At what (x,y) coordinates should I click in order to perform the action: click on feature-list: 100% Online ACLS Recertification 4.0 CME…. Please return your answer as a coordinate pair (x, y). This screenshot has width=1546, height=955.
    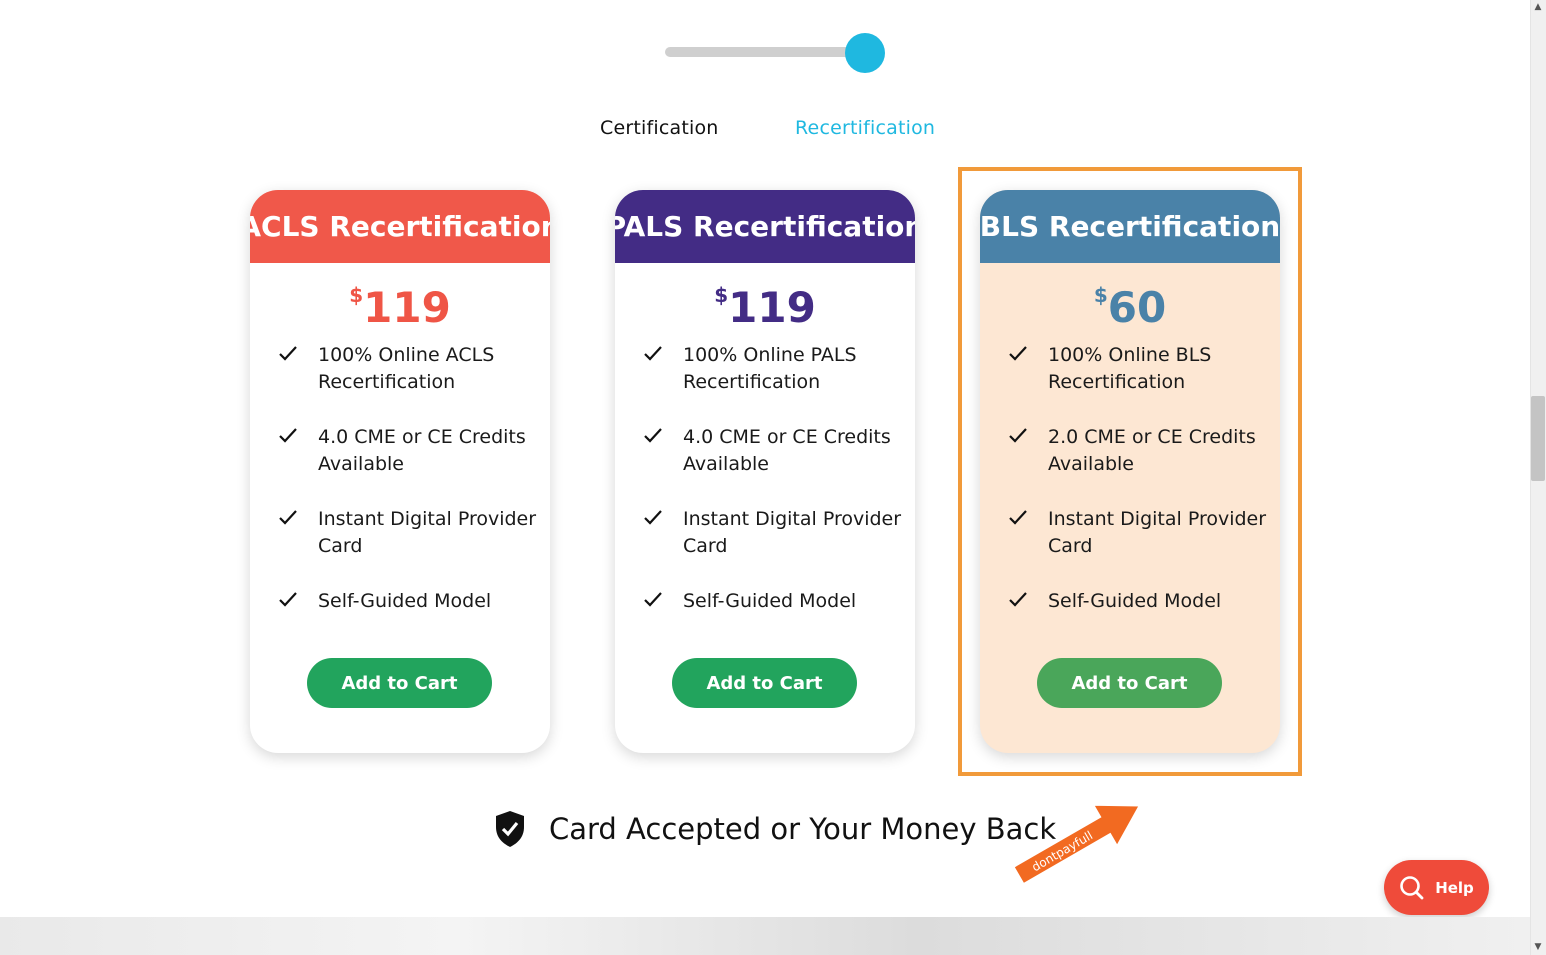
    Looking at the image, I should click on (400, 473).